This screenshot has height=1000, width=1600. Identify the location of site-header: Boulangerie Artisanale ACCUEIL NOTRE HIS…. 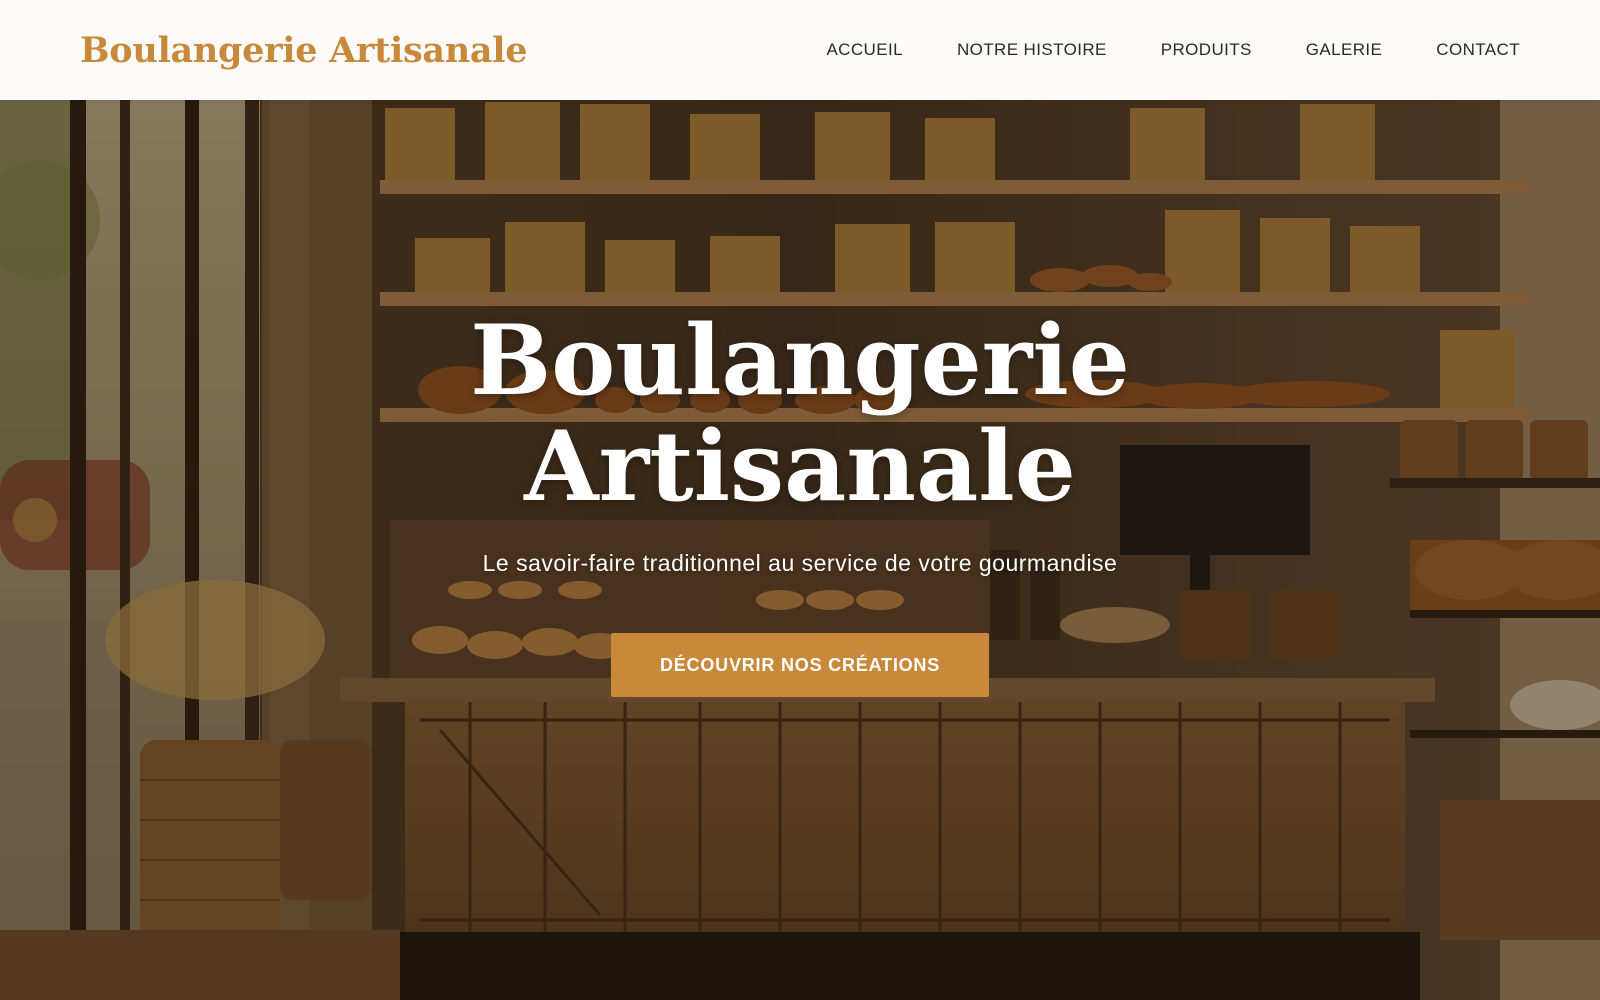
(800, 50).